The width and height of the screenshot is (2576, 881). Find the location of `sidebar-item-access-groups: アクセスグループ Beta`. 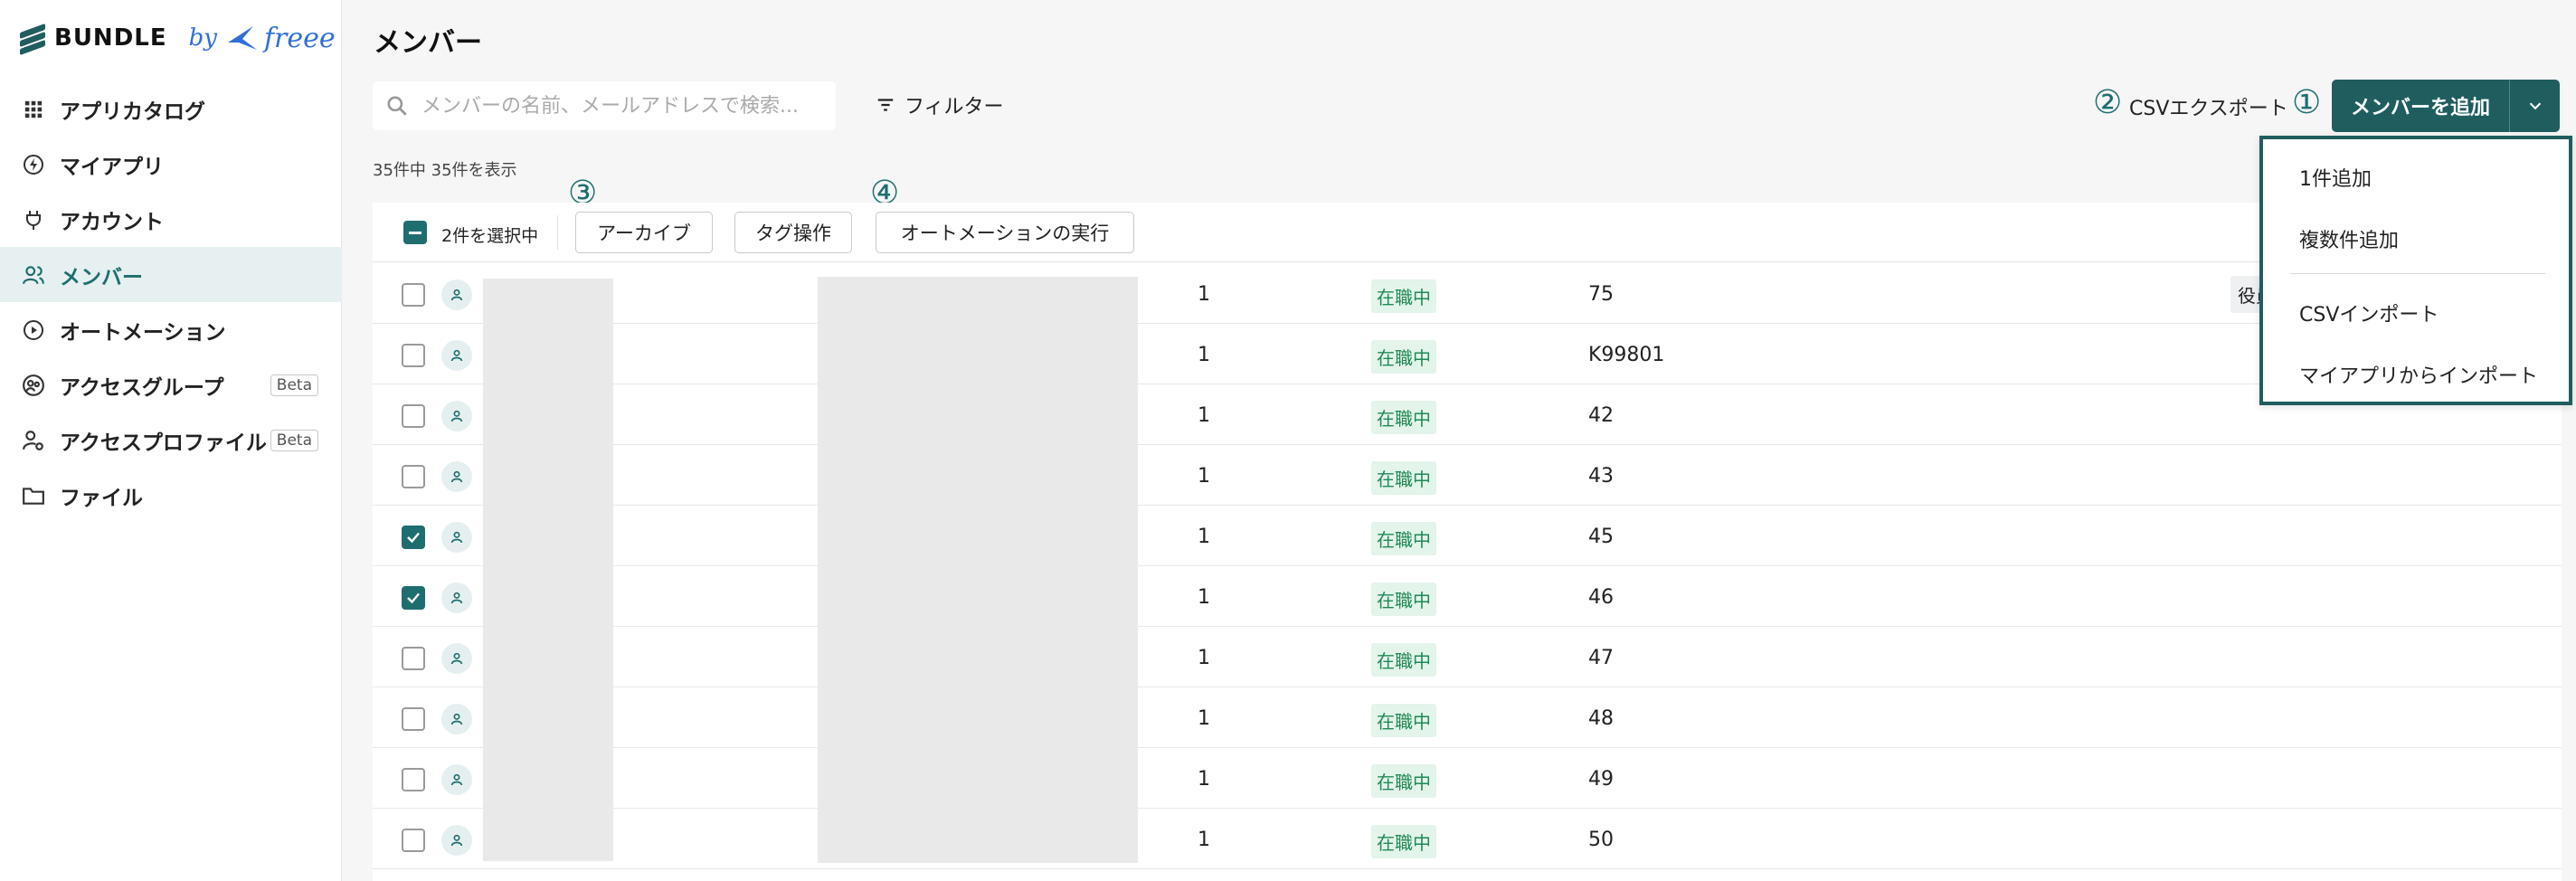

sidebar-item-access-groups: アクセスグループ Beta is located at coordinates (171, 384).